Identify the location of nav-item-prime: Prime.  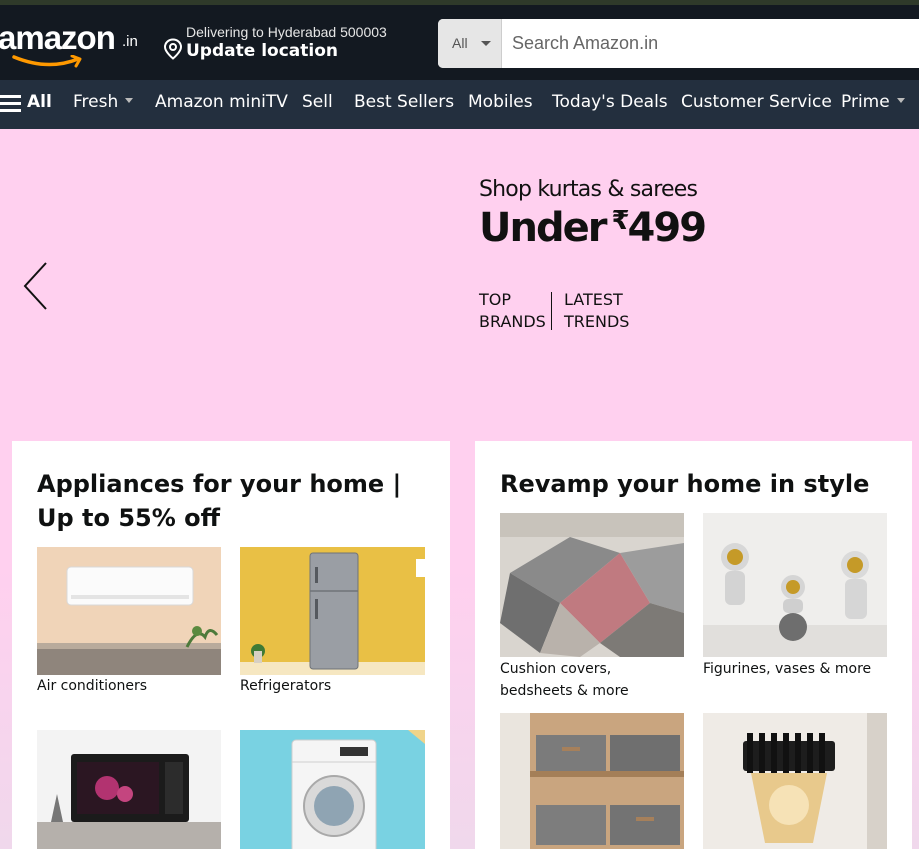
(873, 102).